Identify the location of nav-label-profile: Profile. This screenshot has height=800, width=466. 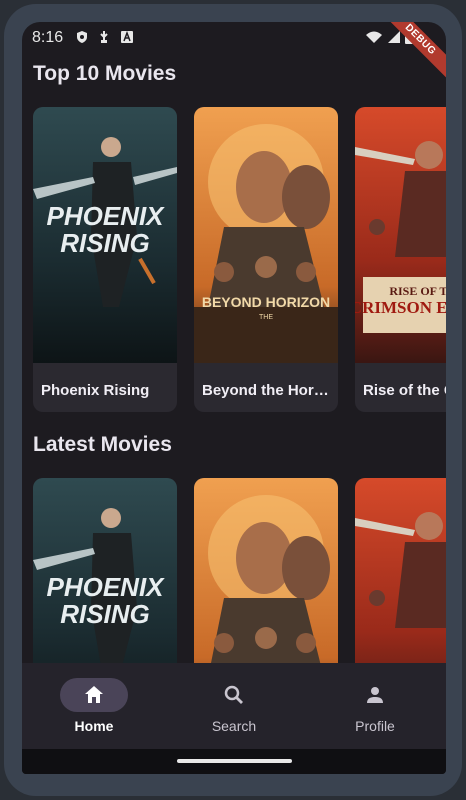
(375, 726).